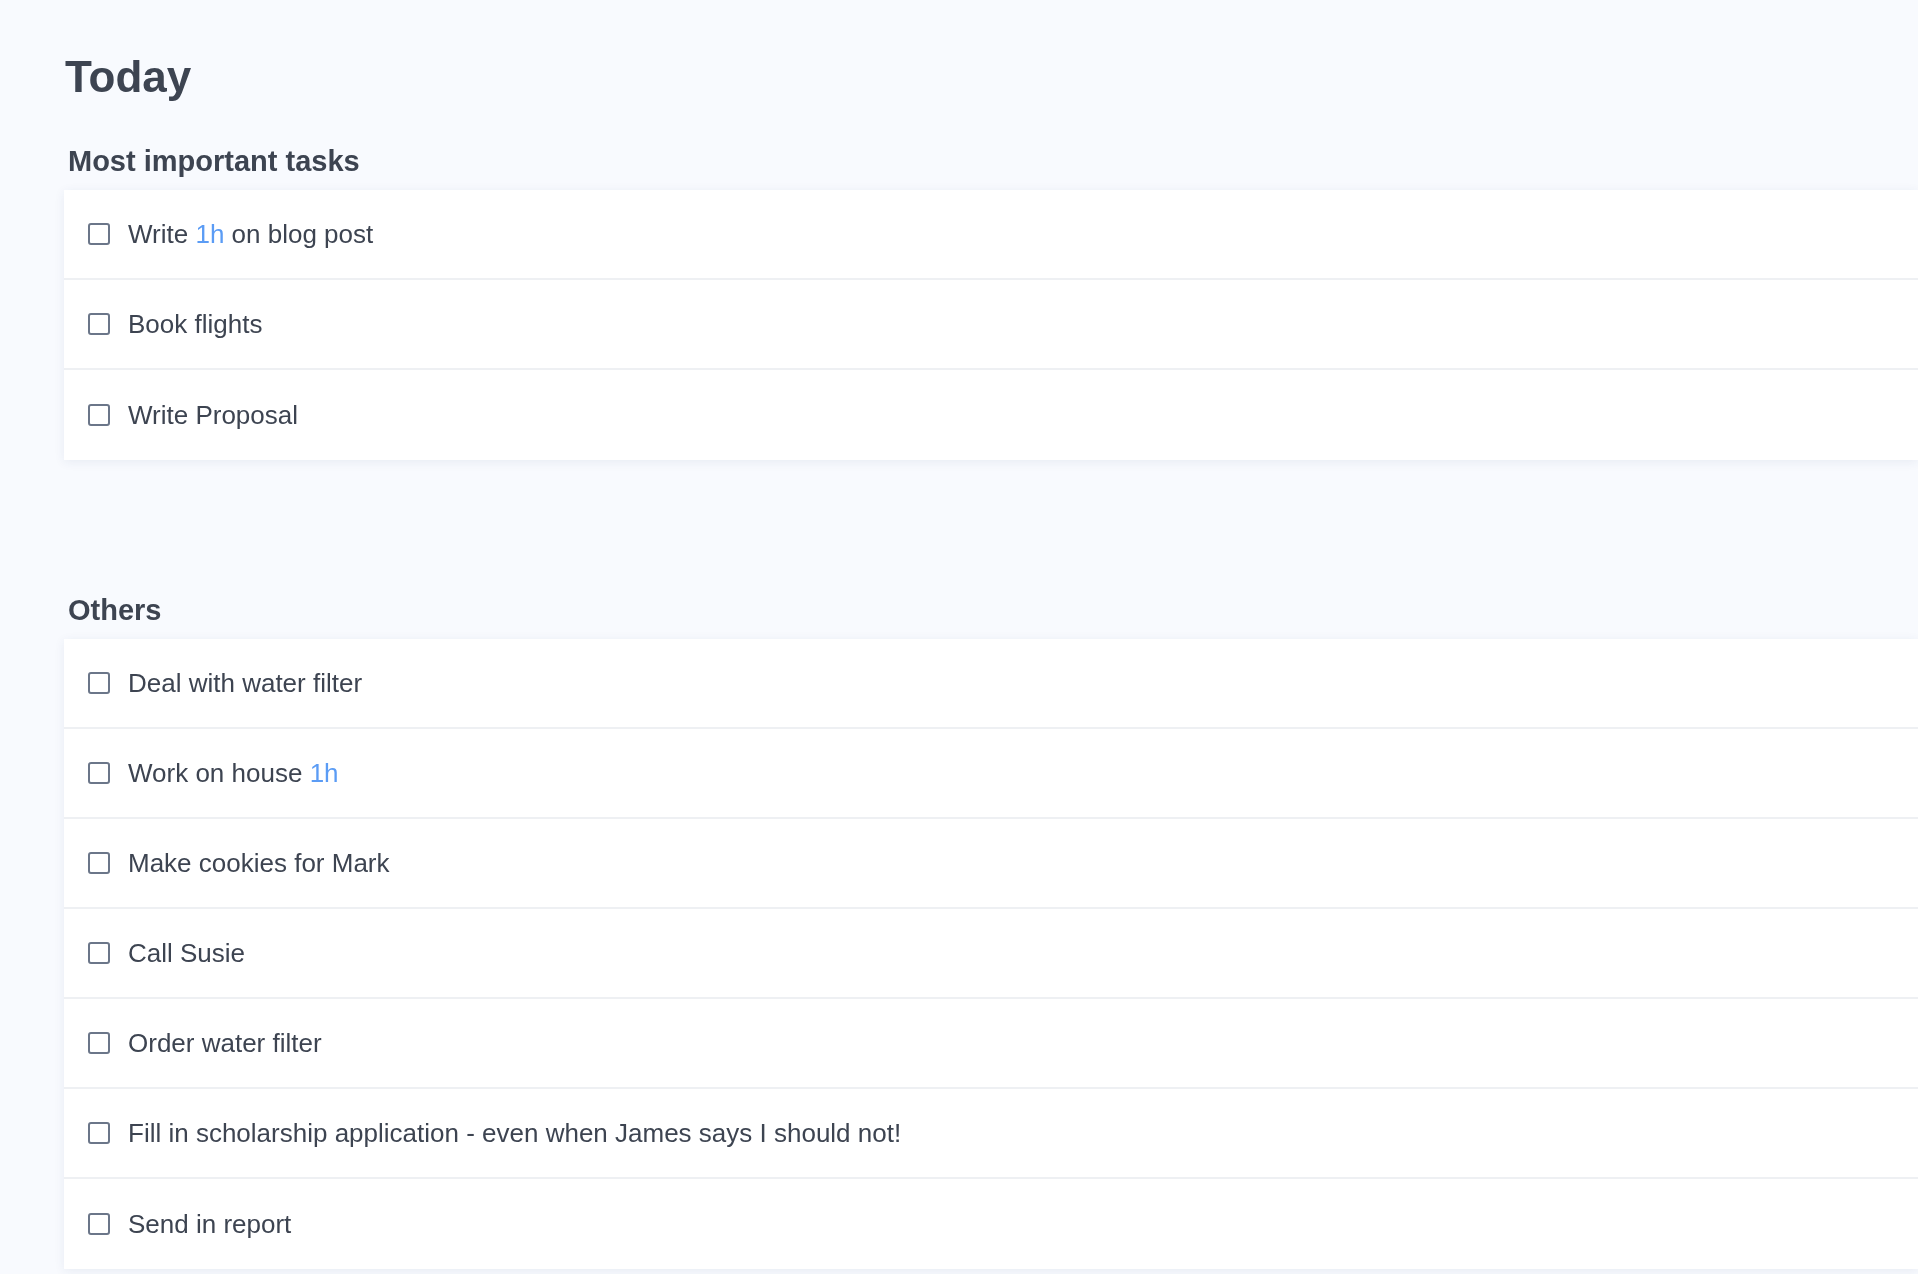  Describe the element at coordinates (515, 1133) in the screenshot. I see `task-label: Fill in scholarship application - even when James says I should not!` at that location.